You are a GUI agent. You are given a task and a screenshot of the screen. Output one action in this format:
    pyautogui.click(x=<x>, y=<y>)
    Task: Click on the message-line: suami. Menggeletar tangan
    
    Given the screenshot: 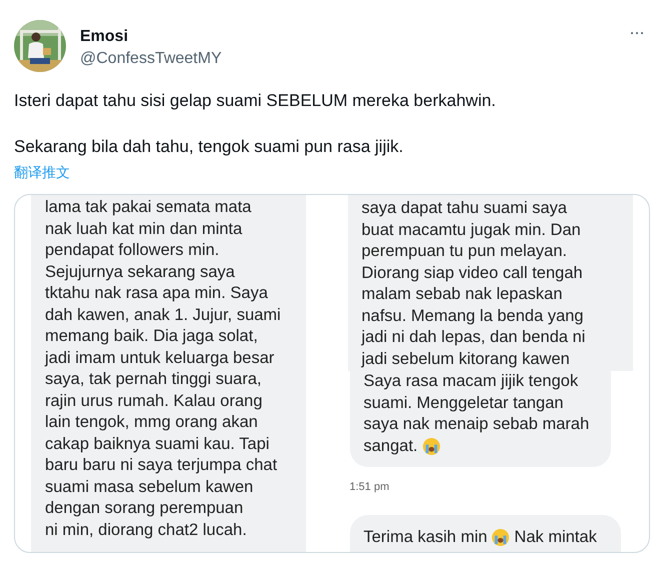 What is the action you would take?
    pyautogui.click(x=464, y=403)
    